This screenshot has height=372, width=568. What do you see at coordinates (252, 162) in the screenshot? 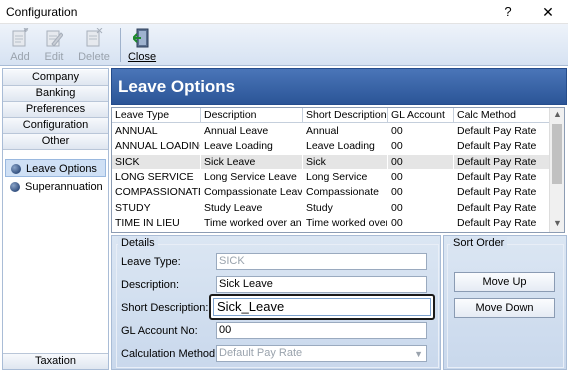
I see `cell-description: Sick Leave` at bounding box center [252, 162].